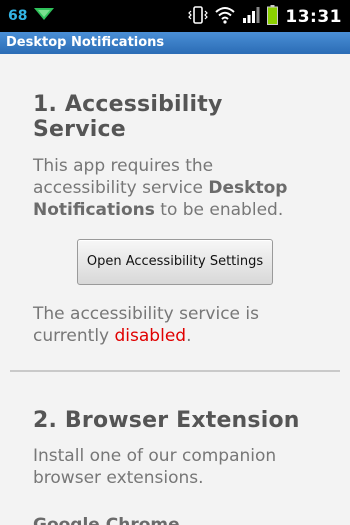 The height and width of the screenshot is (525, 350). I want to click on notification-count: 68, so click(18, 16).